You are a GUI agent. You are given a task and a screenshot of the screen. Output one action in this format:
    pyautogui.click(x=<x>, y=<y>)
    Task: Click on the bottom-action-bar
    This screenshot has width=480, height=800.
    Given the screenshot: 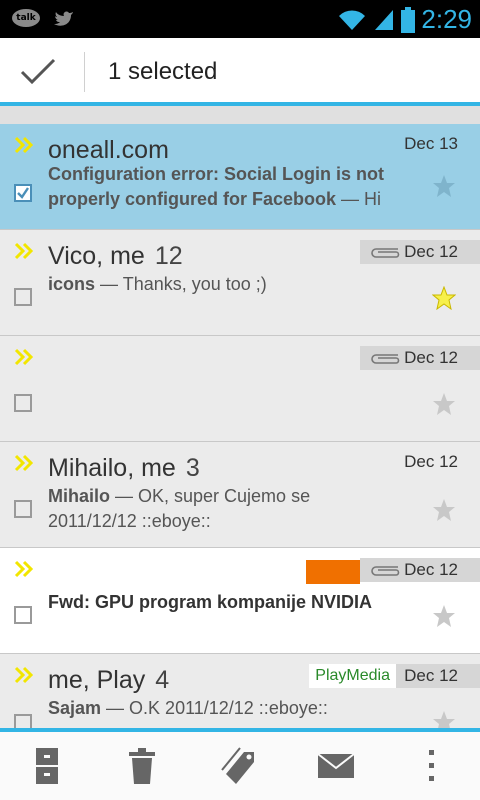 What is the action you would take?
    pyautogui.click(x=240, y=764)
    